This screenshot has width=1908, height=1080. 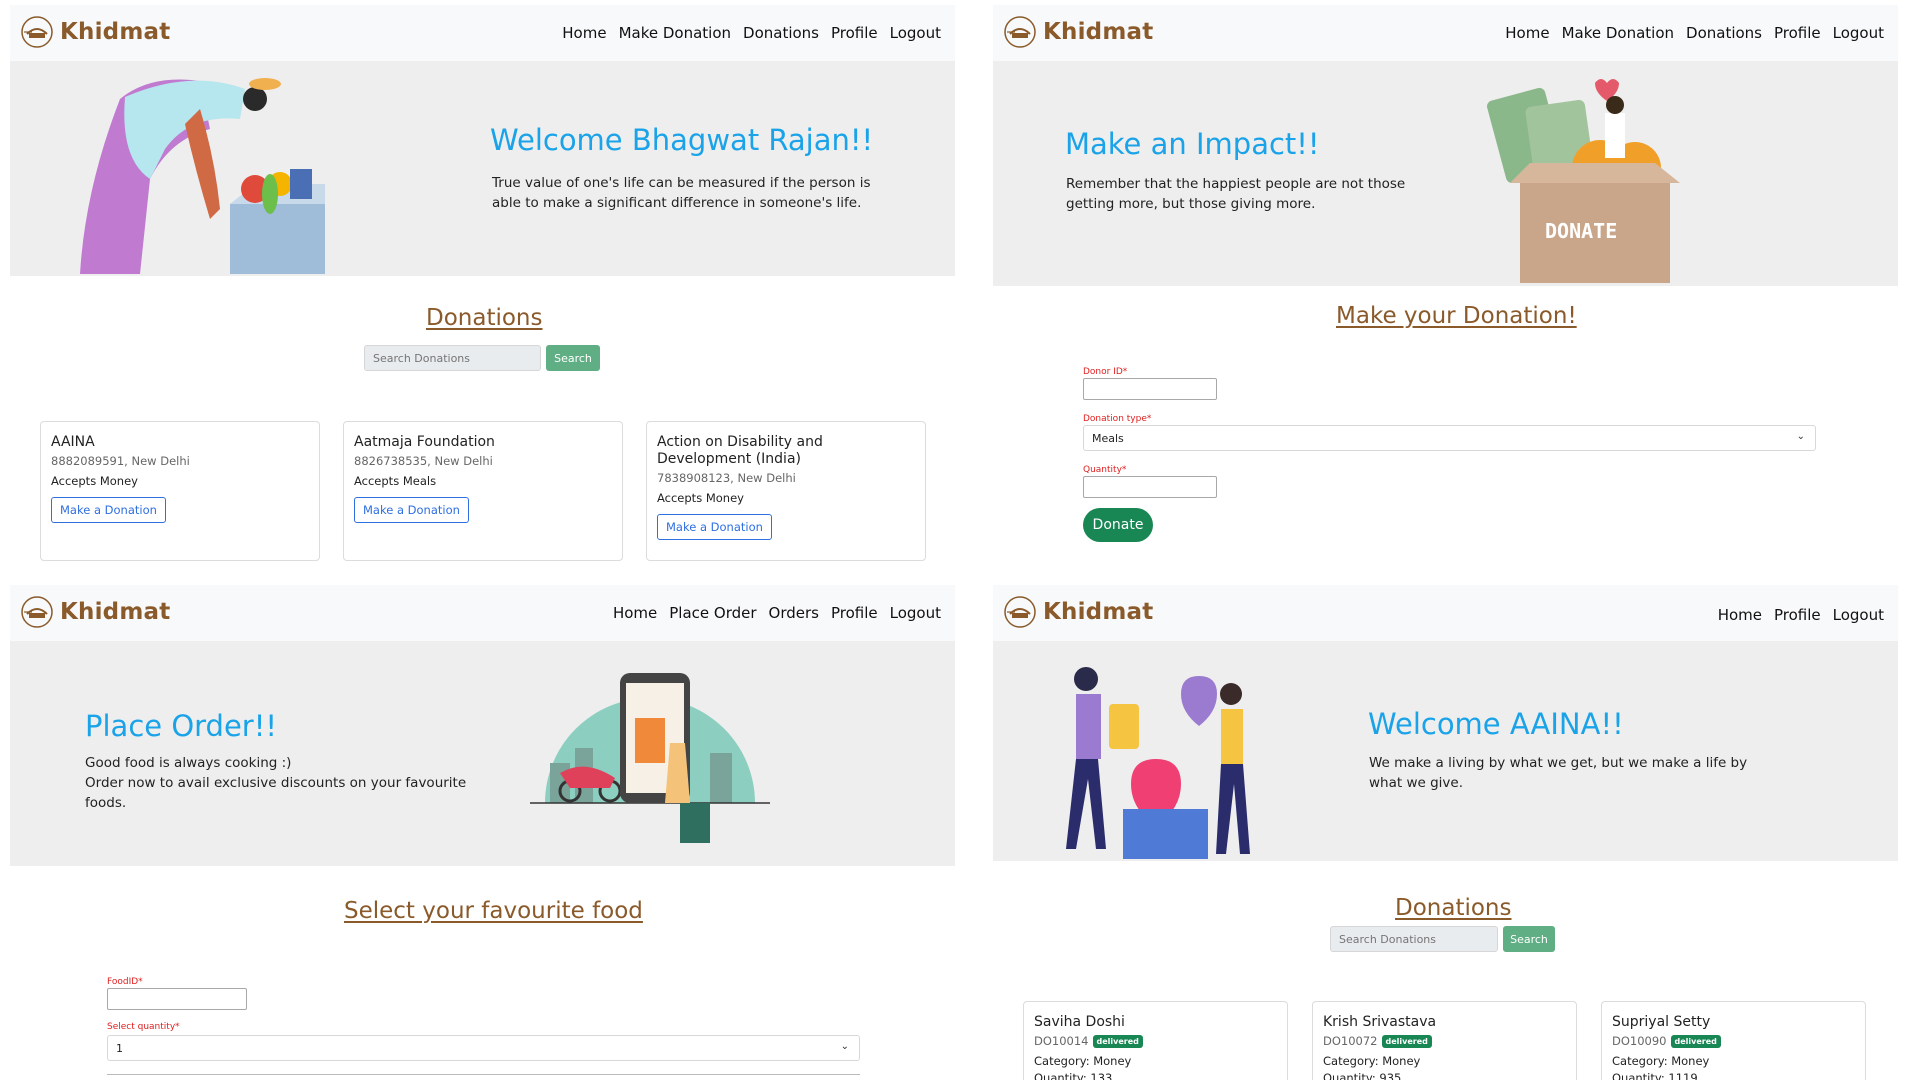 I want to click on nav-links: Home Profile Logout, so click(x=1801, y=615).